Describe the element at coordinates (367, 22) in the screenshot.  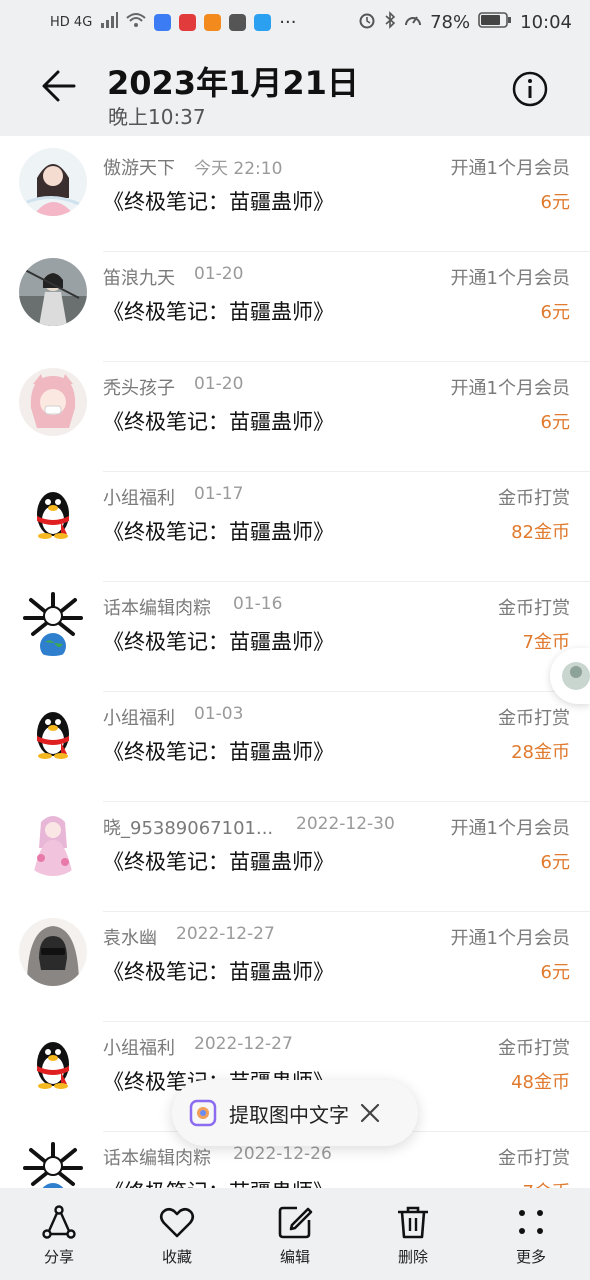
I see `alarm-icon` at that location.